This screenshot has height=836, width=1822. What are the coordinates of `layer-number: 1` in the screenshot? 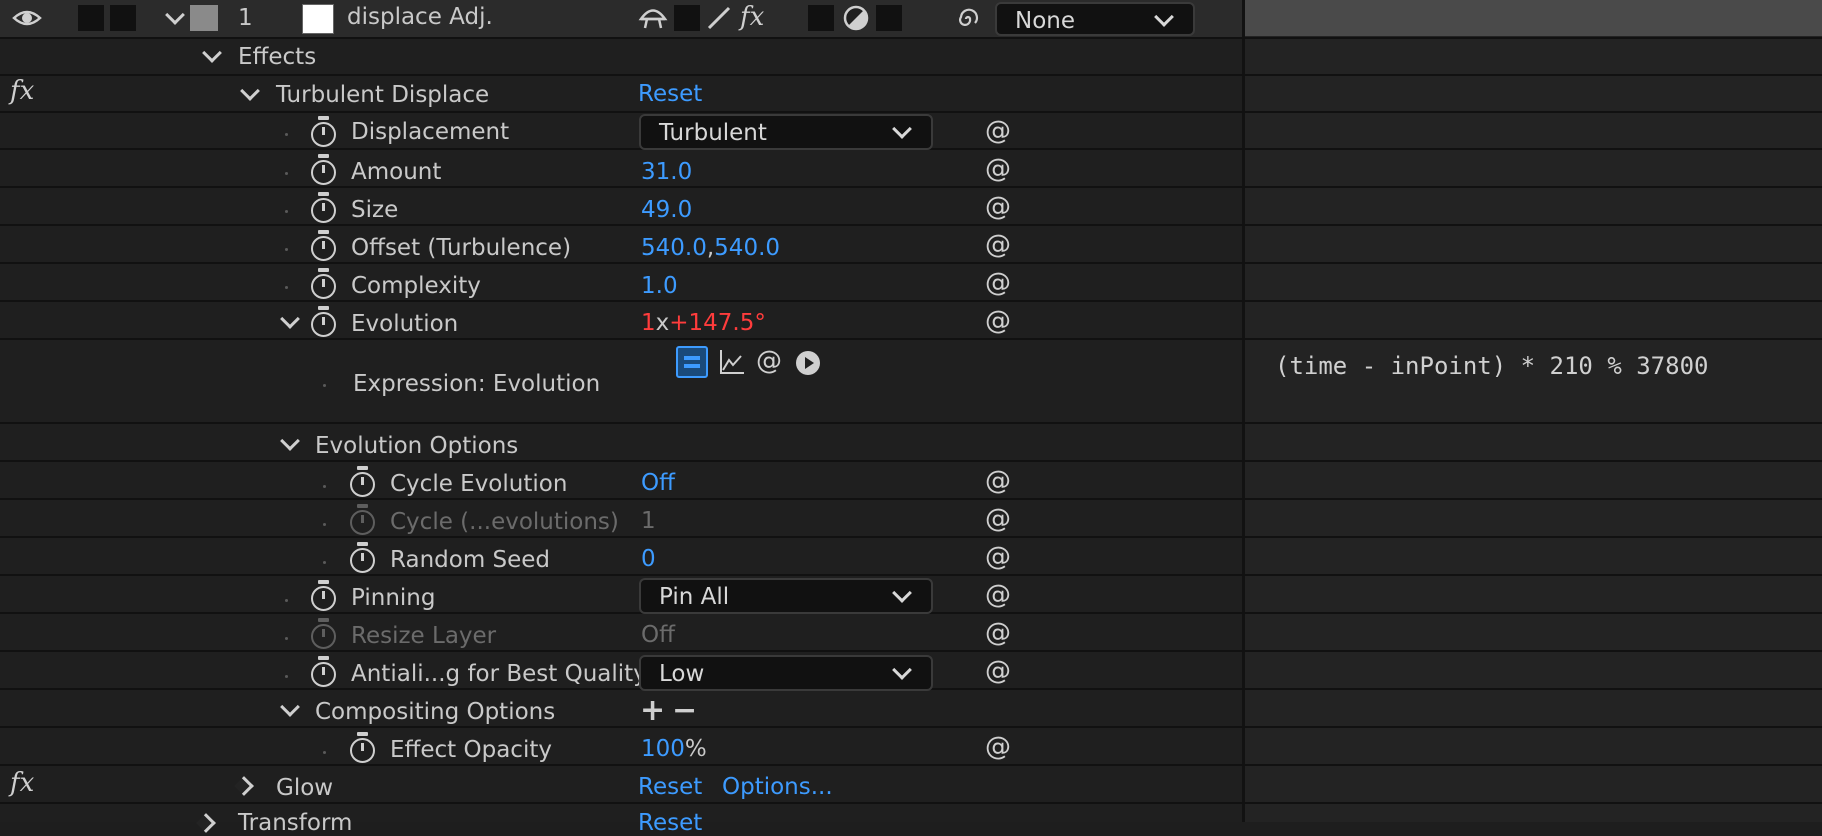 It's located at (245, 18).